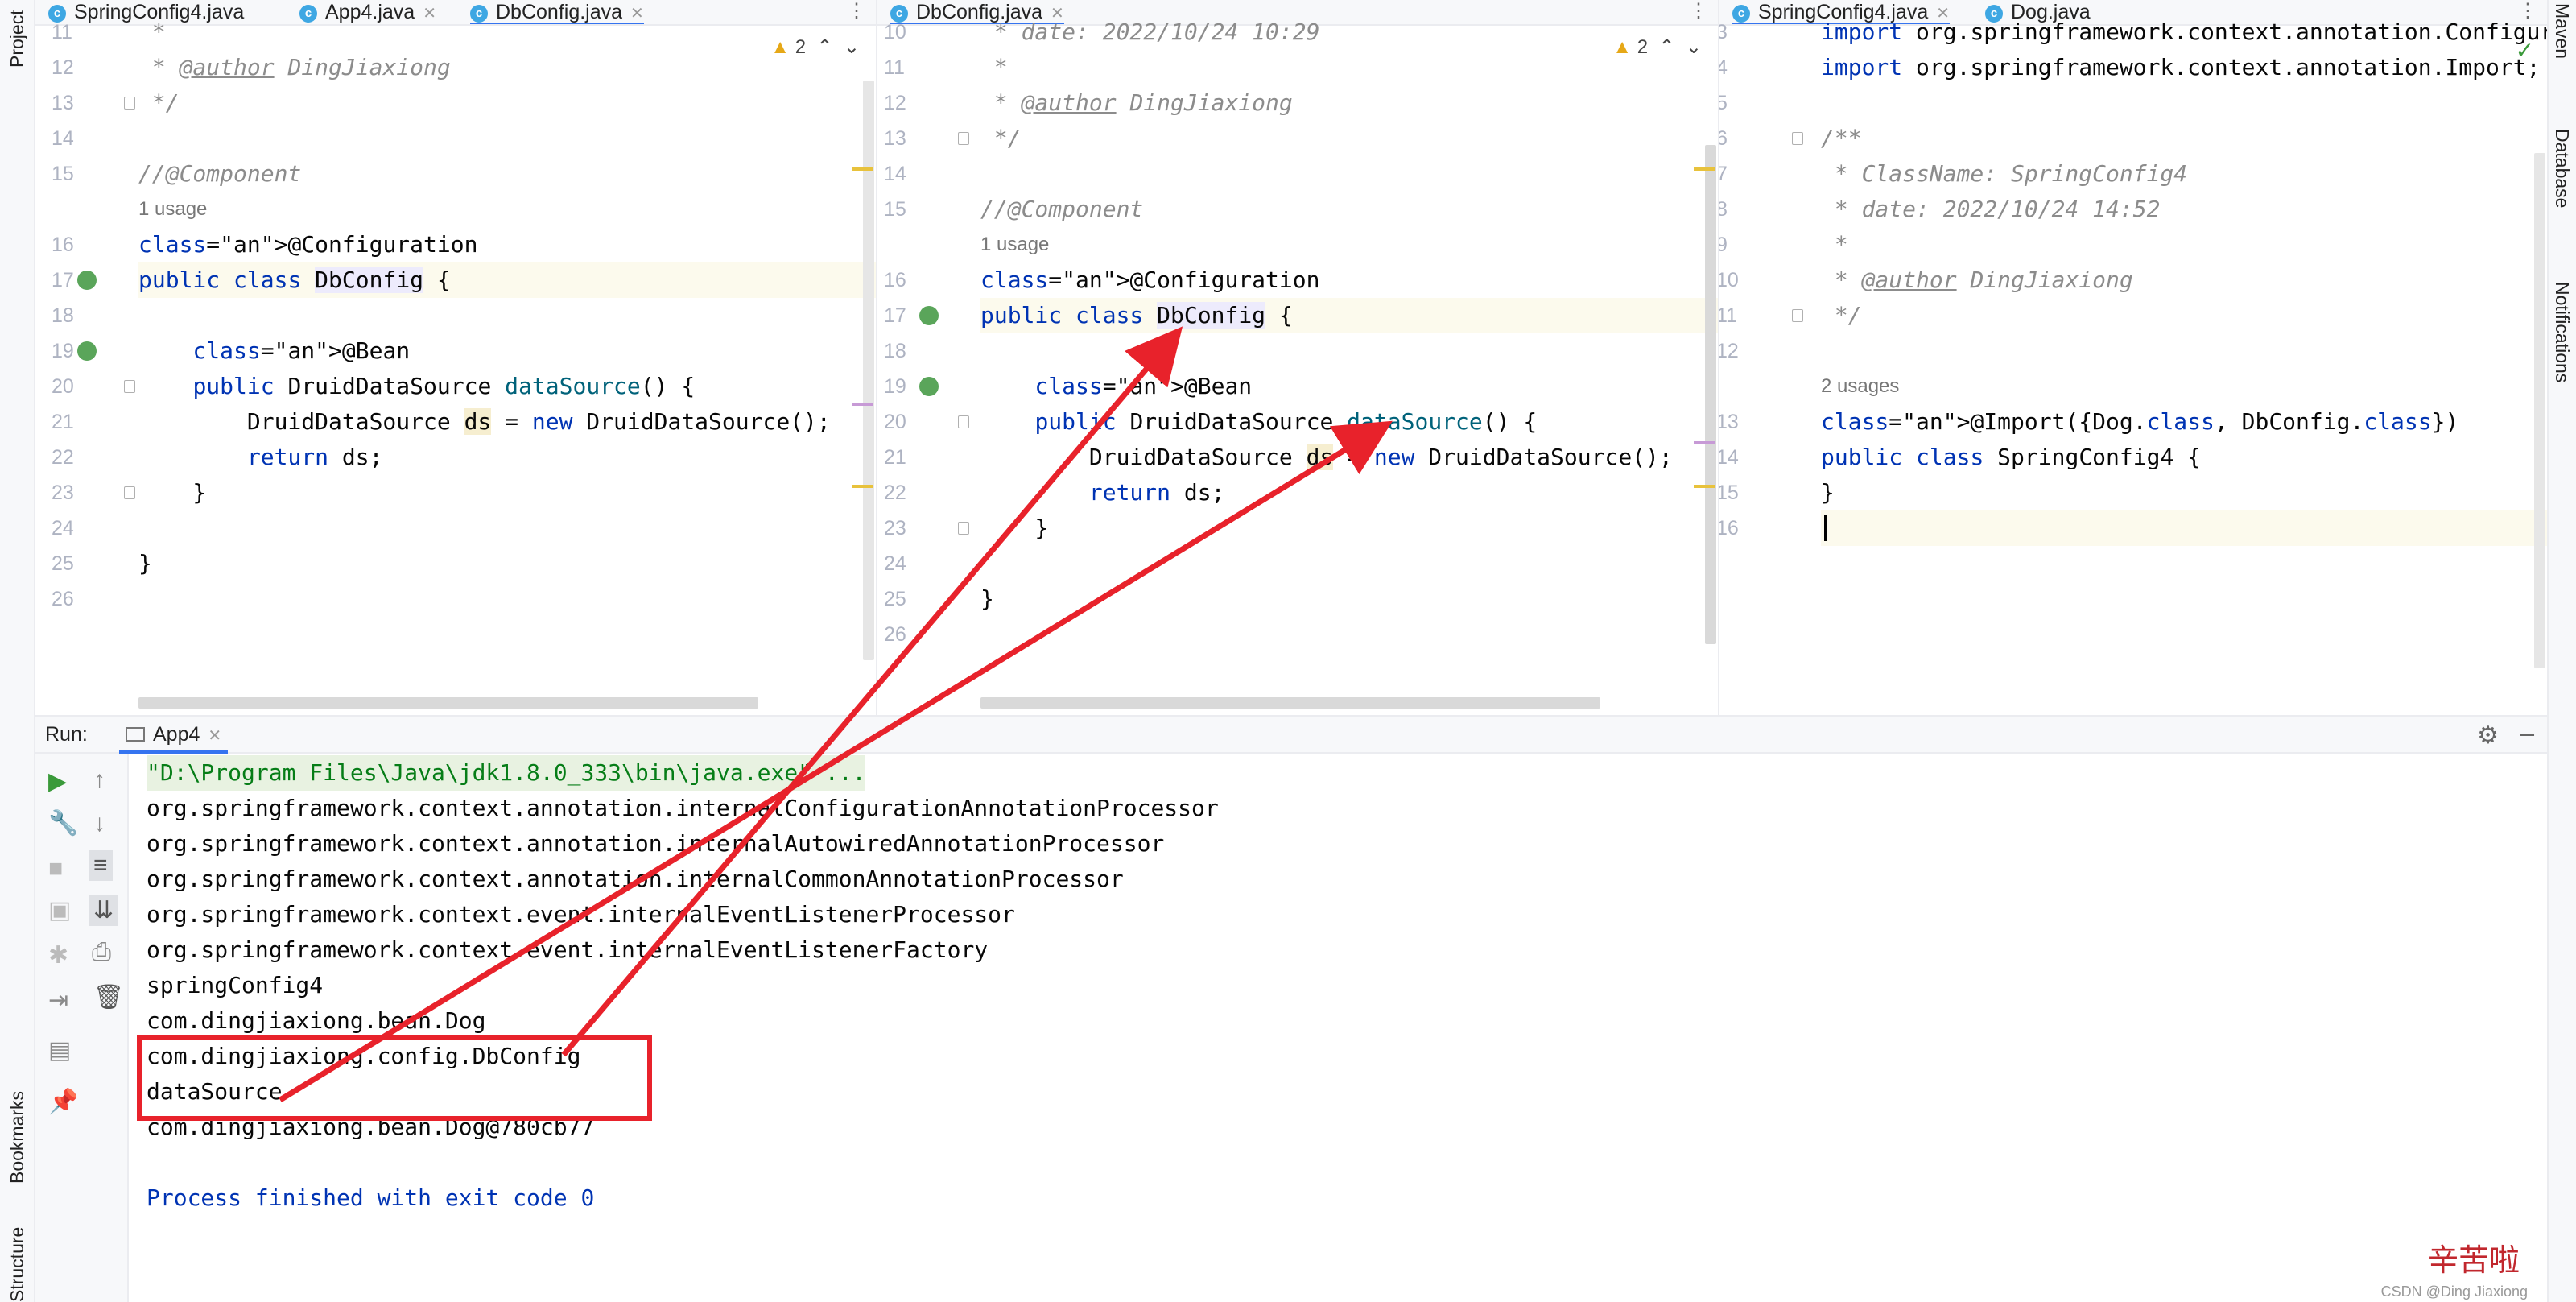 The image size is (2576, 1302). I want to click on arrow-to-dbconfig, so click(872, 691).